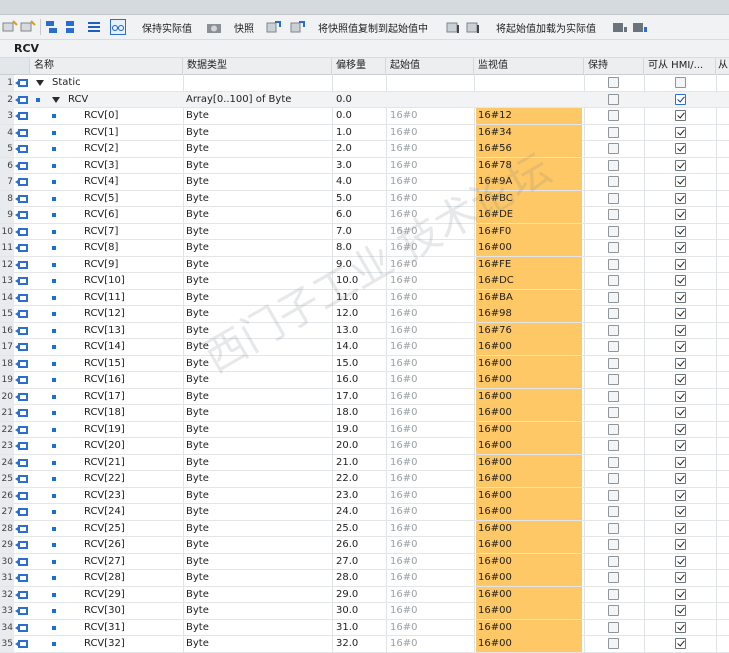  Describe the element at coordinates (104, 413) in the screenshot. I see `cell-name: RCV[18]` at that location.